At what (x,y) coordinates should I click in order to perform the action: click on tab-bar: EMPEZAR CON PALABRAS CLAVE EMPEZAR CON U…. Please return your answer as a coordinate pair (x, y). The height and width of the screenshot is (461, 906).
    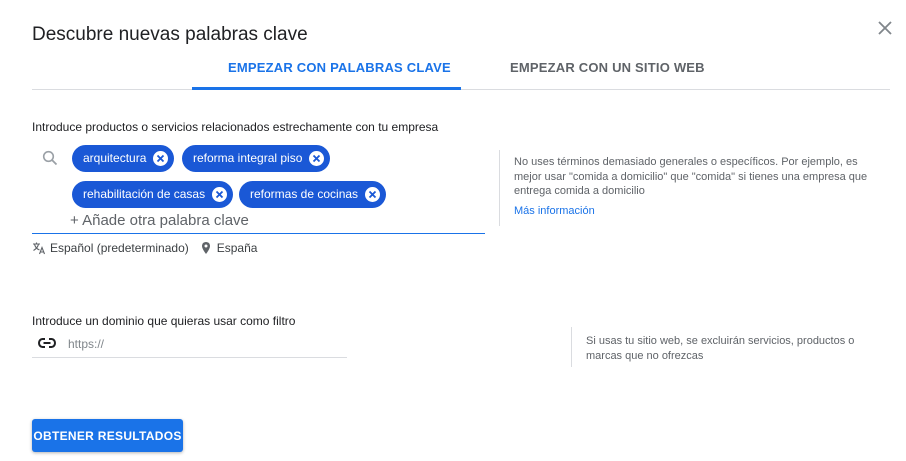
    Looking at the image, I should click on (461, 70).